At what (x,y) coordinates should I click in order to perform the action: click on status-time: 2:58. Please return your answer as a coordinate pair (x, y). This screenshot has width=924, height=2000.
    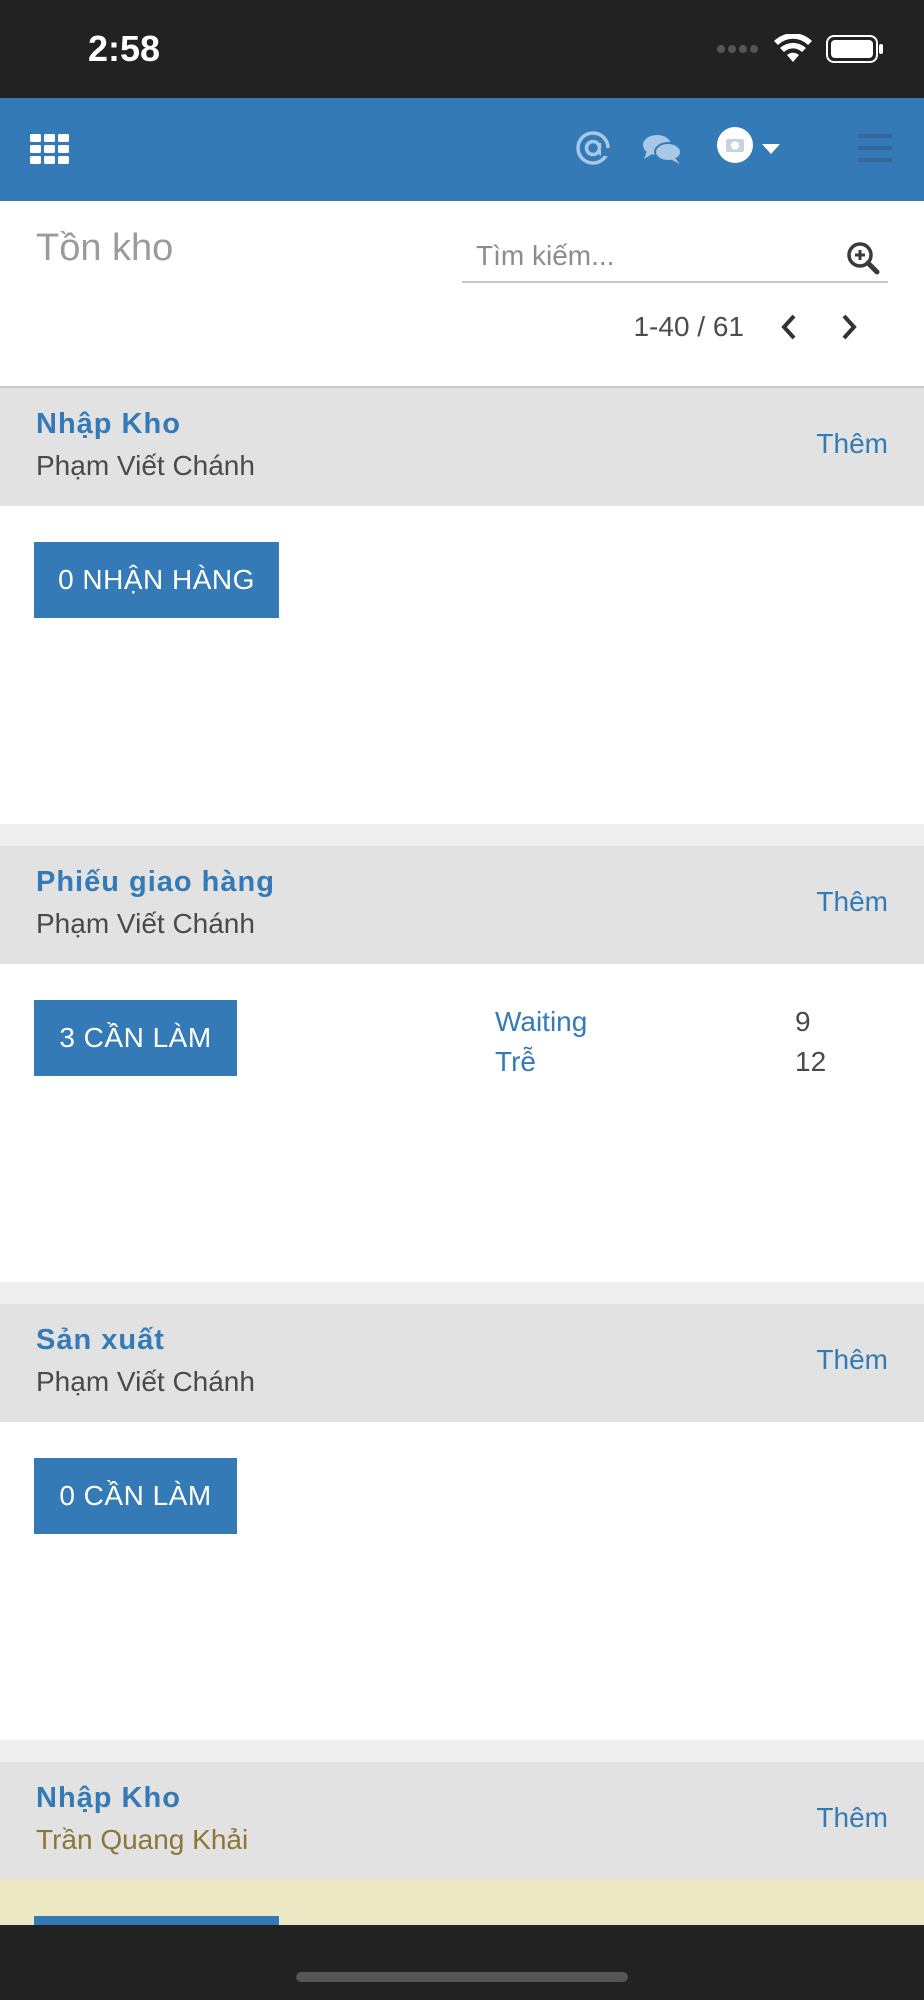
    Looking at the image, I should click on (124, 48).